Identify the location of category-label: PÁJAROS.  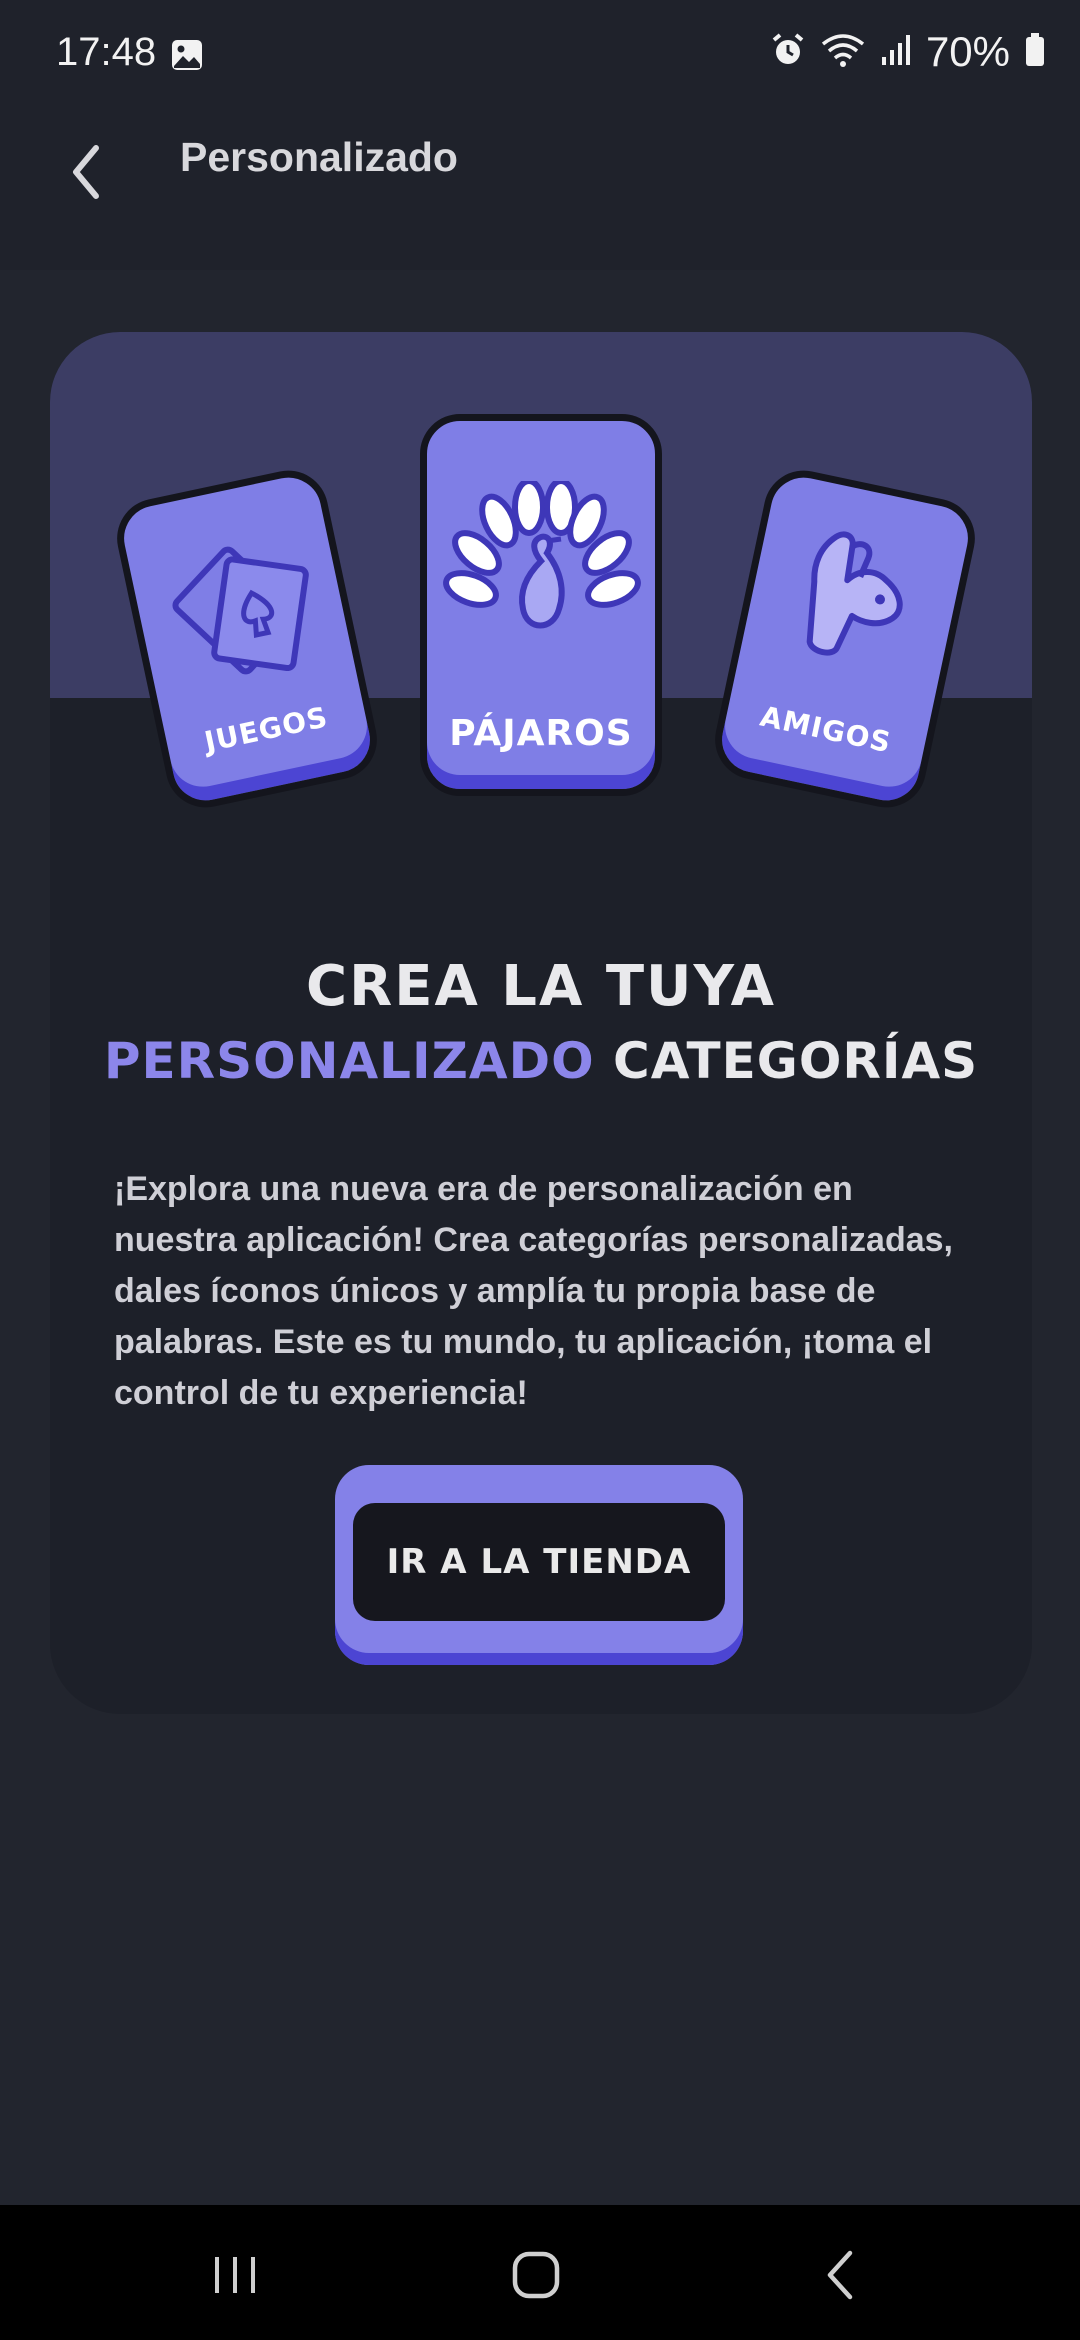
(541, 733).